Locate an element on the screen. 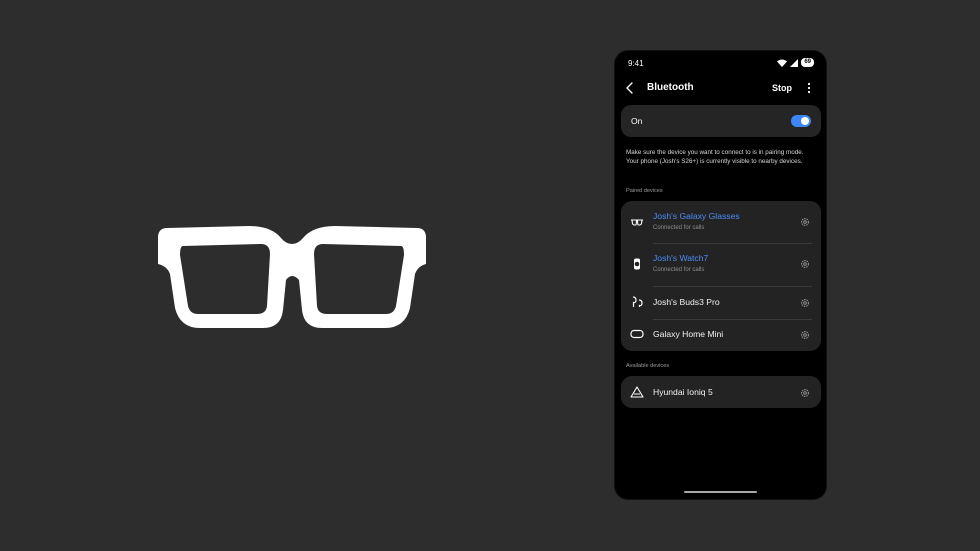  device-name: Hyundai Ioniq 5 is located at coordinates (683, 392).